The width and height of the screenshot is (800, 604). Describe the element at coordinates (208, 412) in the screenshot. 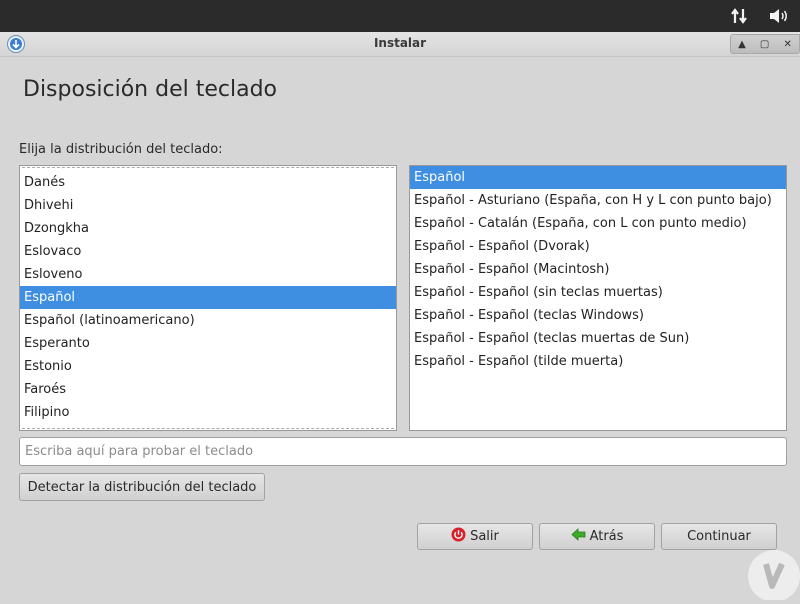

I see `layout-list-item: Filipino` at that location.